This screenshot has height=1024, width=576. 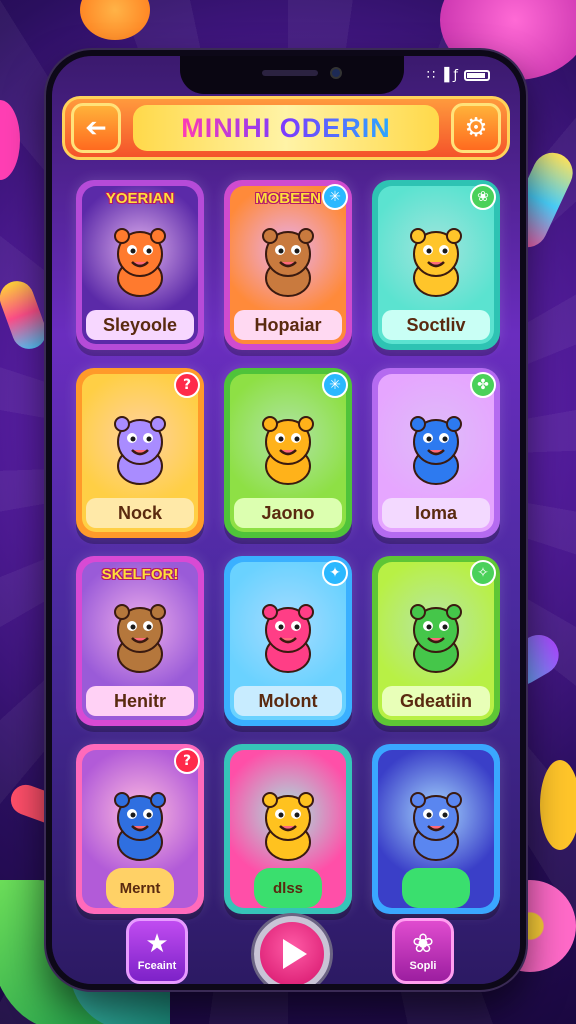 What do you see at coordinates (436, 513) in the screenshot?
I see `card-name: Ioma` at bounding box center [436, 513].